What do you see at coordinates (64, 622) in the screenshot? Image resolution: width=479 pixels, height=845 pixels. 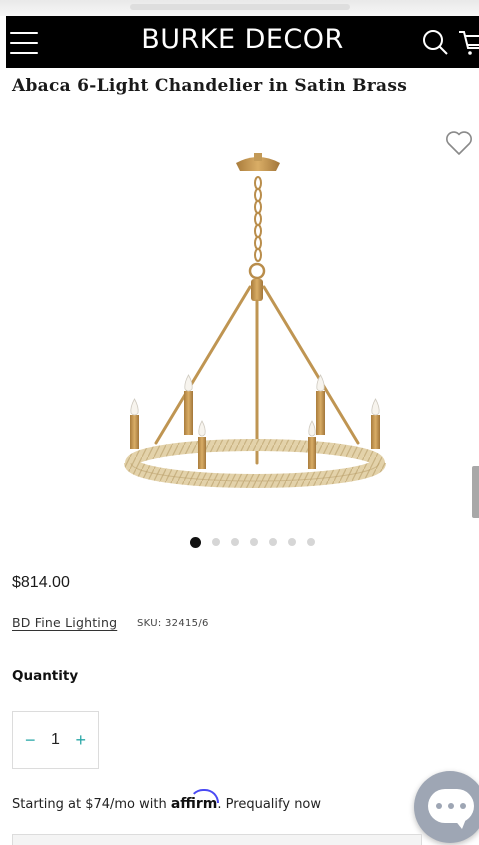 I see `vendor-link: BD Fine Lighting` at bounding box center [64, 622].